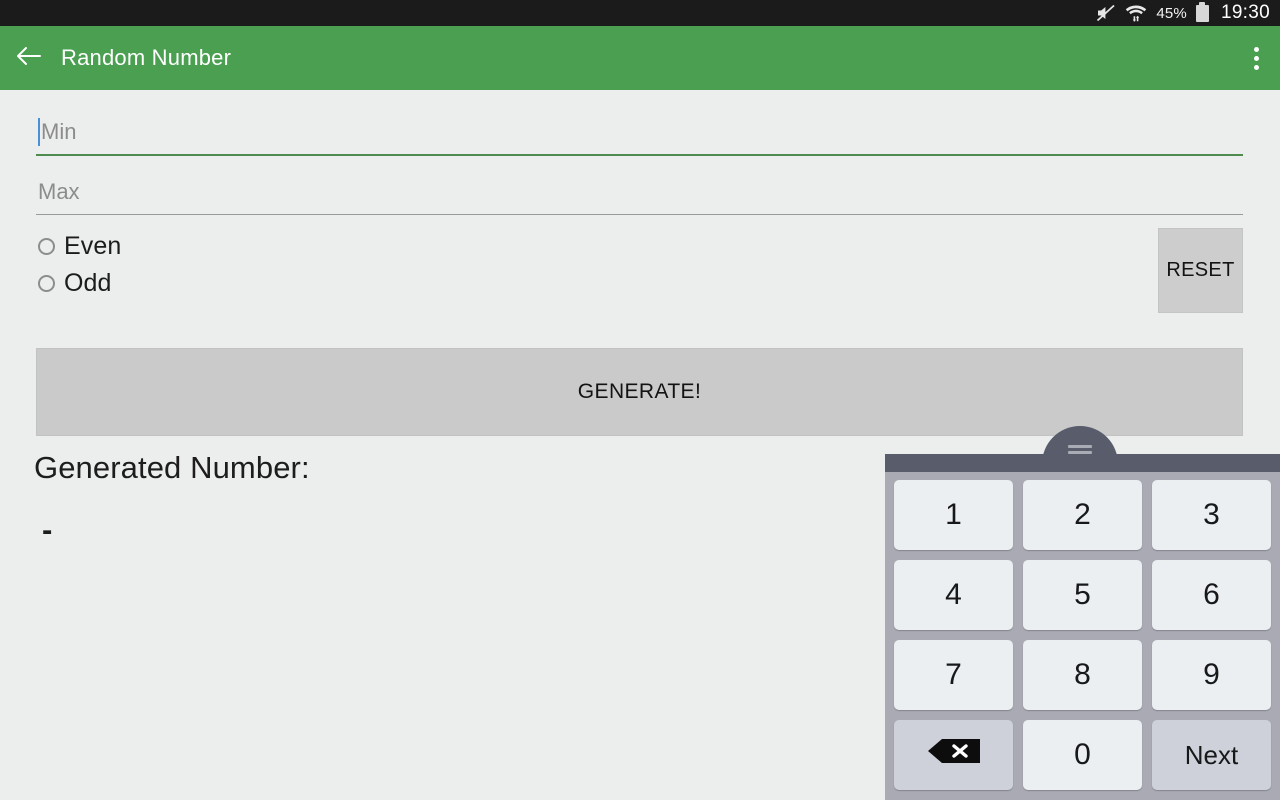  What do you see at coordinates (1136, 13) in the screenshot?
I see `wifi-icon` at bounding box center [1136, 13].